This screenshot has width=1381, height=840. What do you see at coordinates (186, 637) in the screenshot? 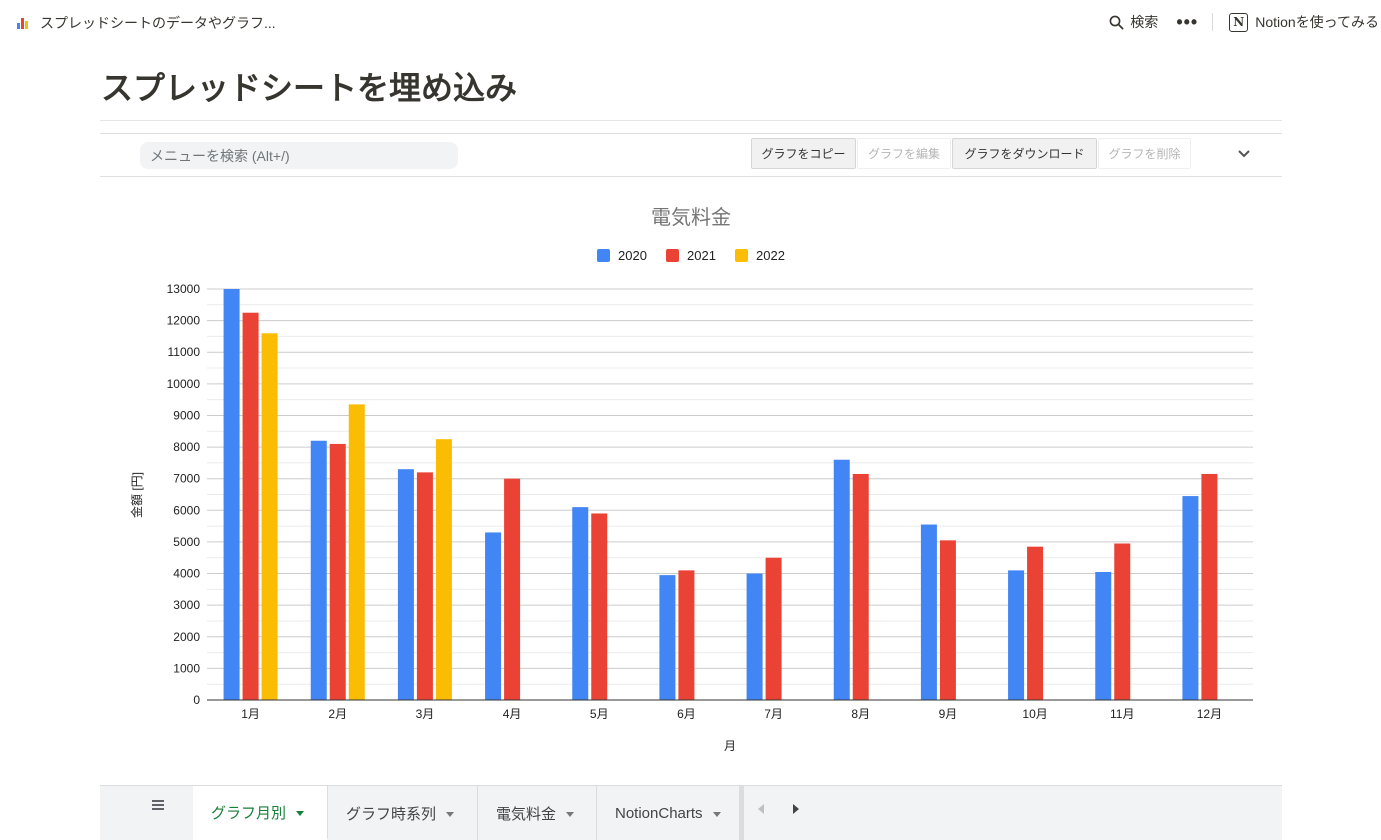
I see `y-tick-label: 2000` at bounding box center [186, 637].